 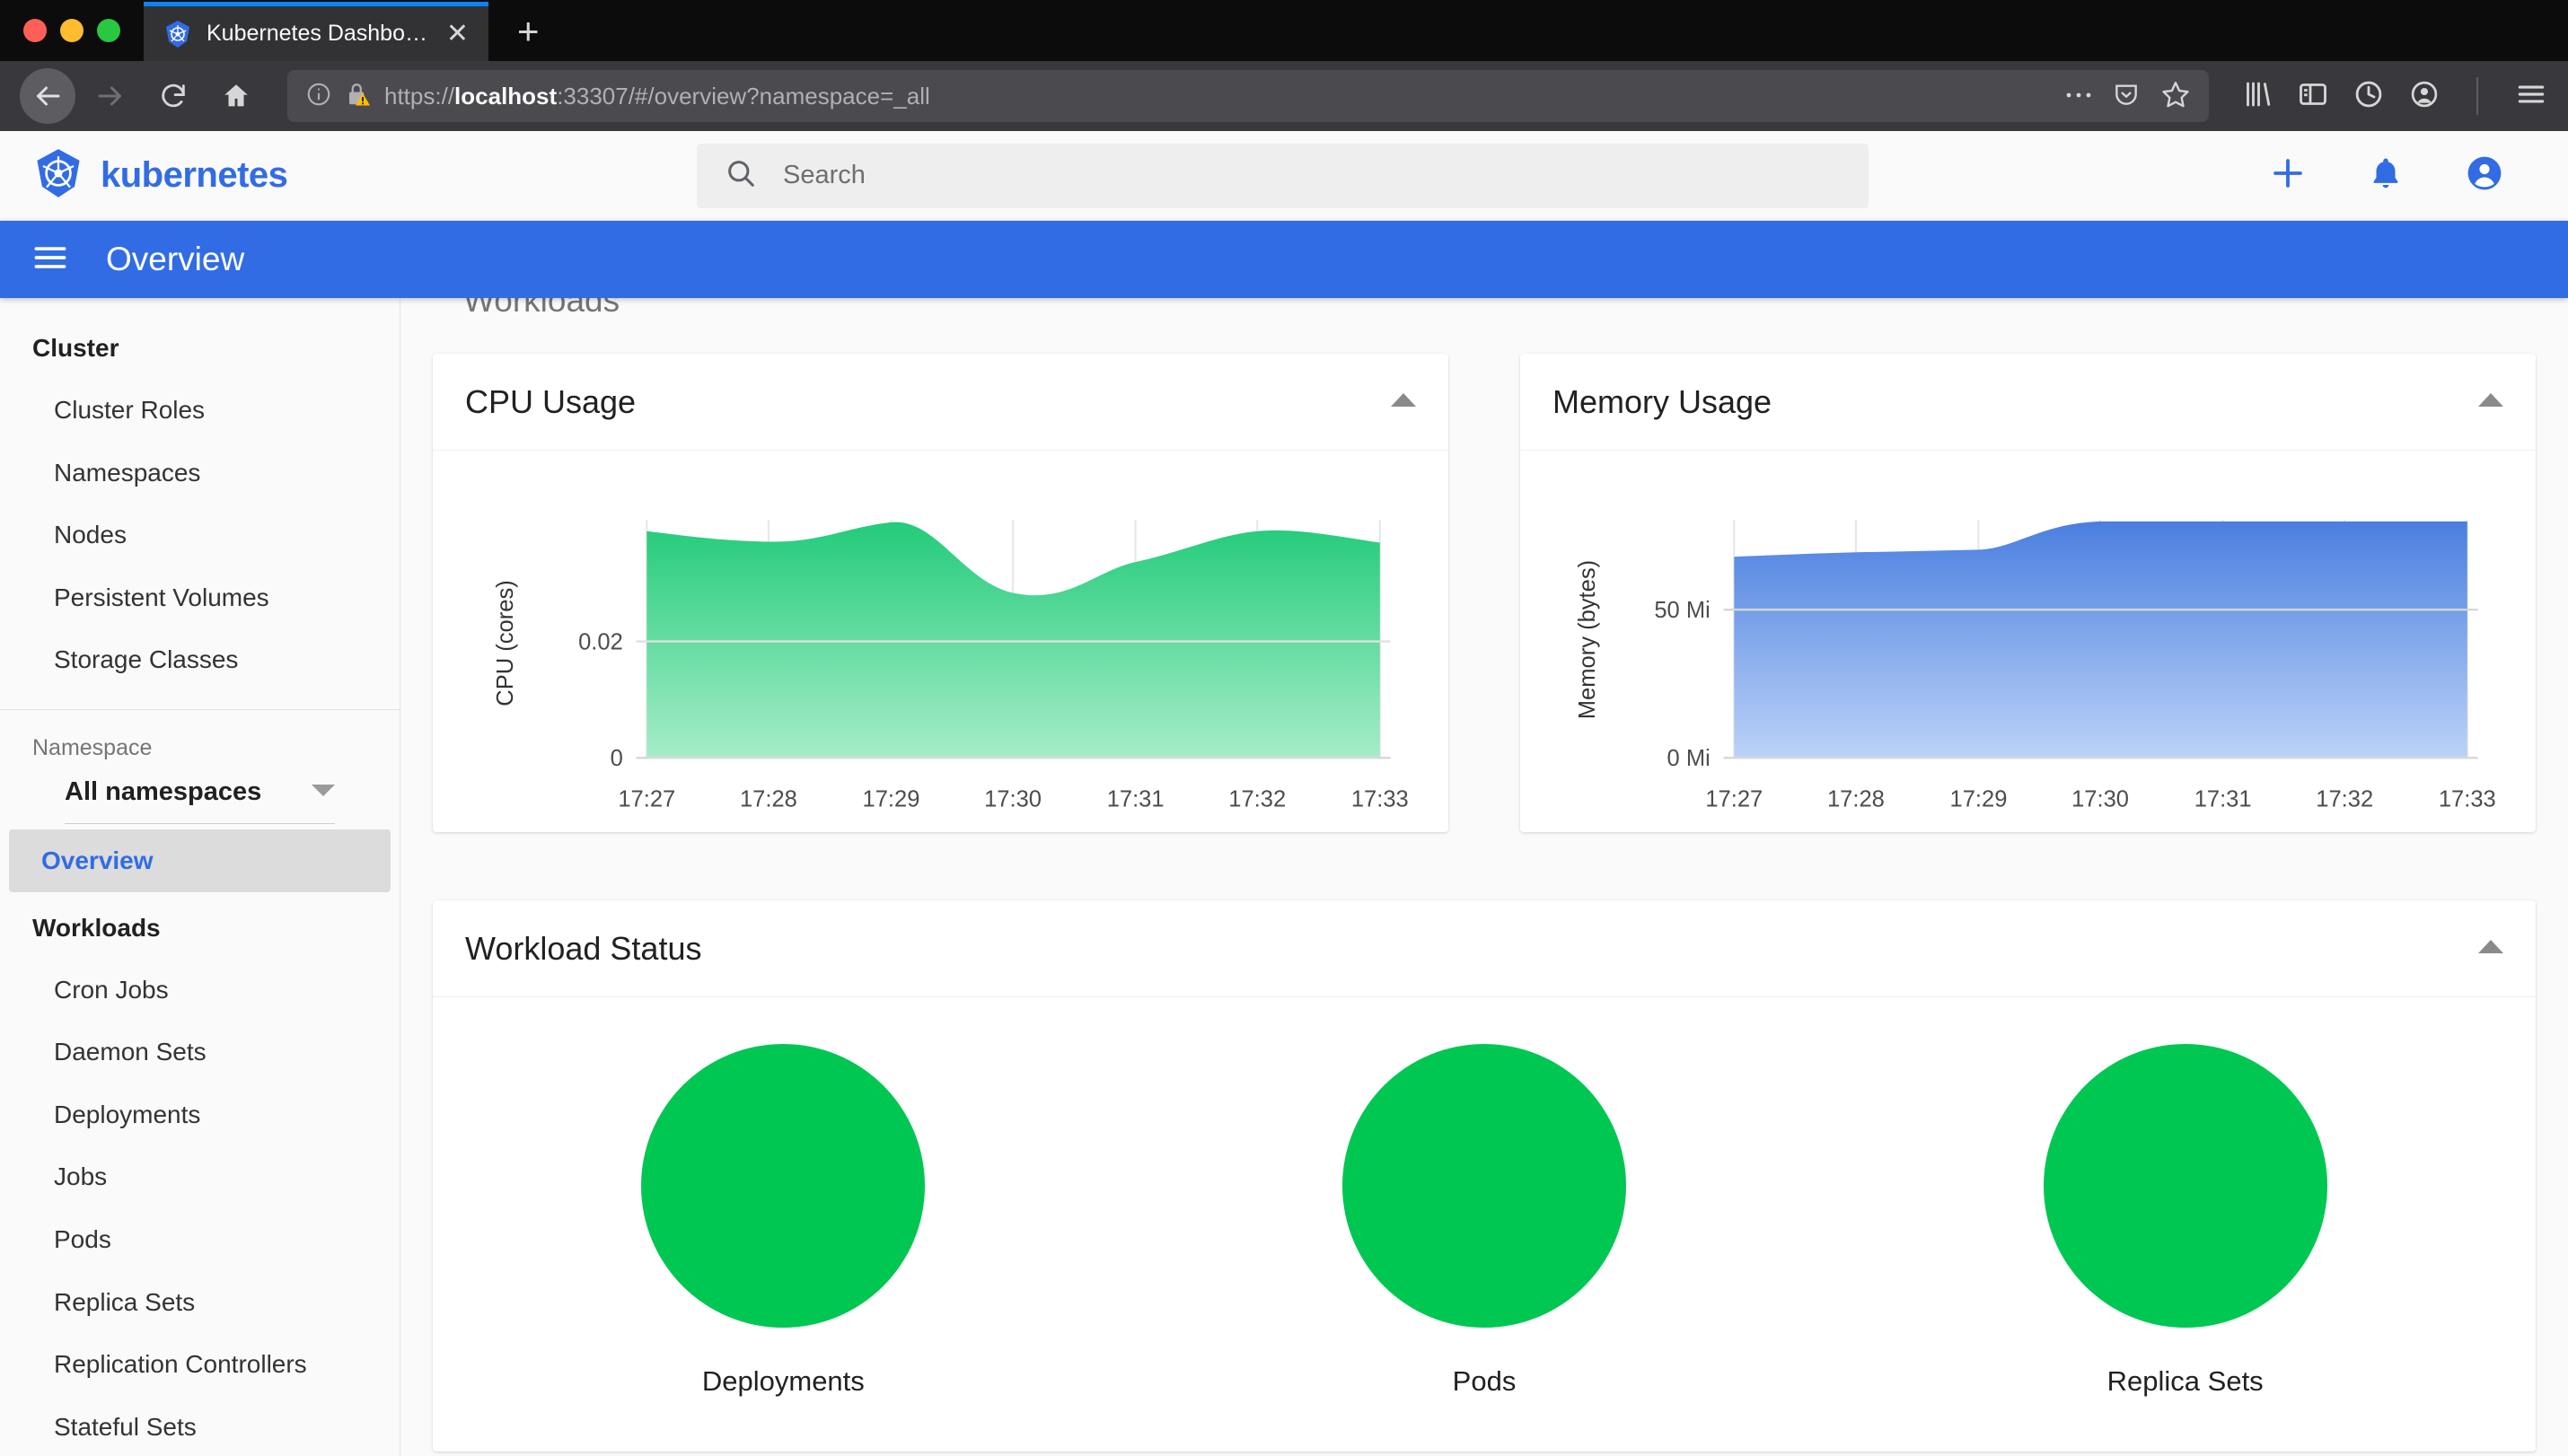 What do you see at coordinates (2344, 798) in the screenshot?
I see `memory-xtick-5: 17:32` at bounding box center [2344, 798].